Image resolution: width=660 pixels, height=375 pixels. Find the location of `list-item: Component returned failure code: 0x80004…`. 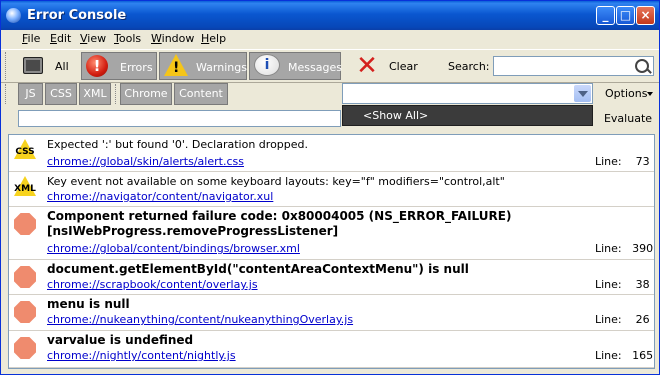

list-item: Component returned failure code: 0x80004… is located at coordinates (331, 233).